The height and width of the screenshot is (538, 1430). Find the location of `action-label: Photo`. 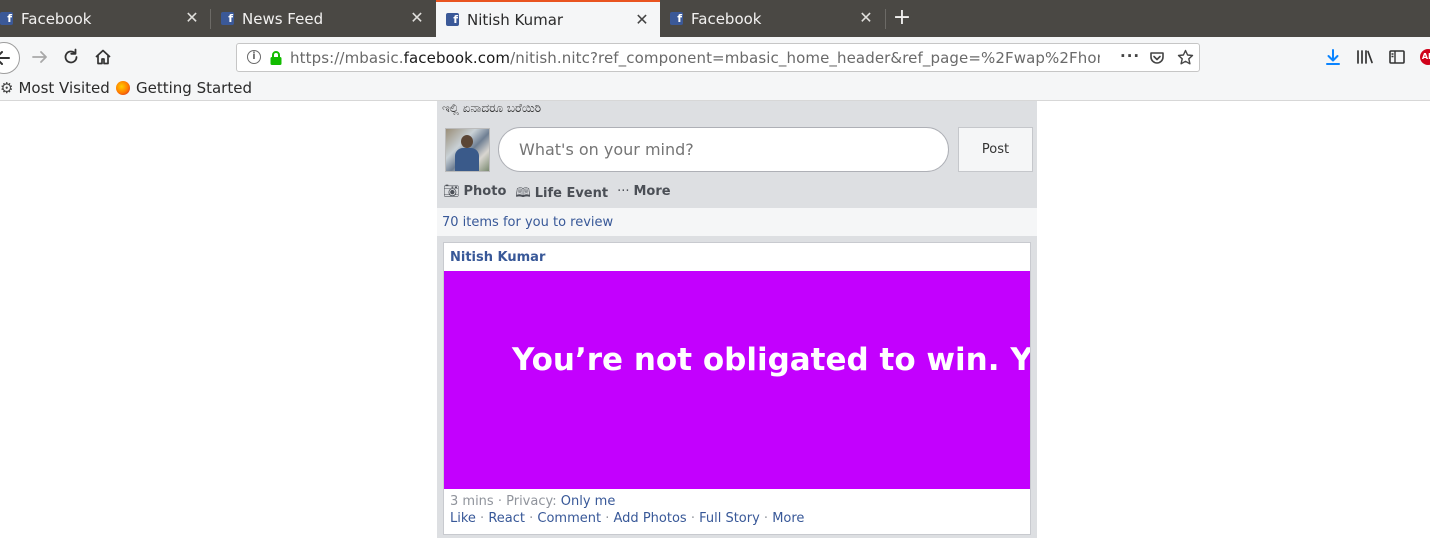

action-label: Photo is located at coordinates (485, 191).